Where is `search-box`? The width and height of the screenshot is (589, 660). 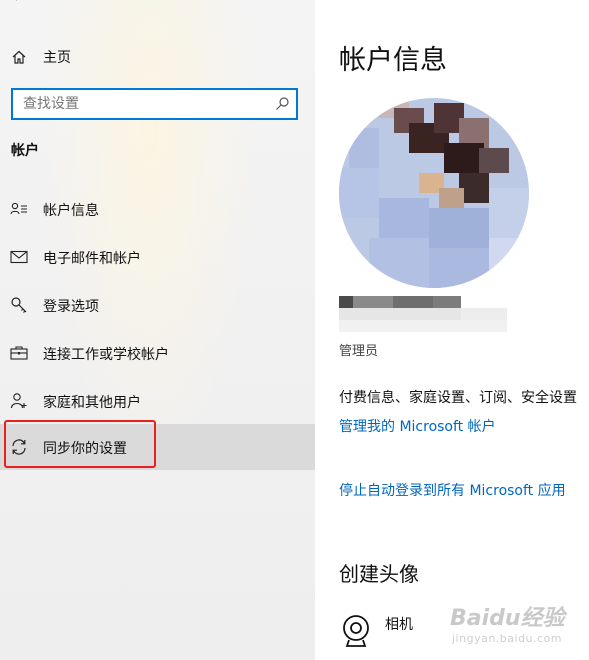 search-box is located at coordinates (154, 104).